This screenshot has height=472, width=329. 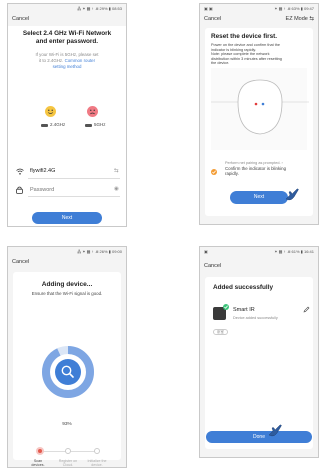 What do you see at coordinates (67, 424) in the screenshot?
I see `progress-percent: 93%` at bounding box center [67, 424].